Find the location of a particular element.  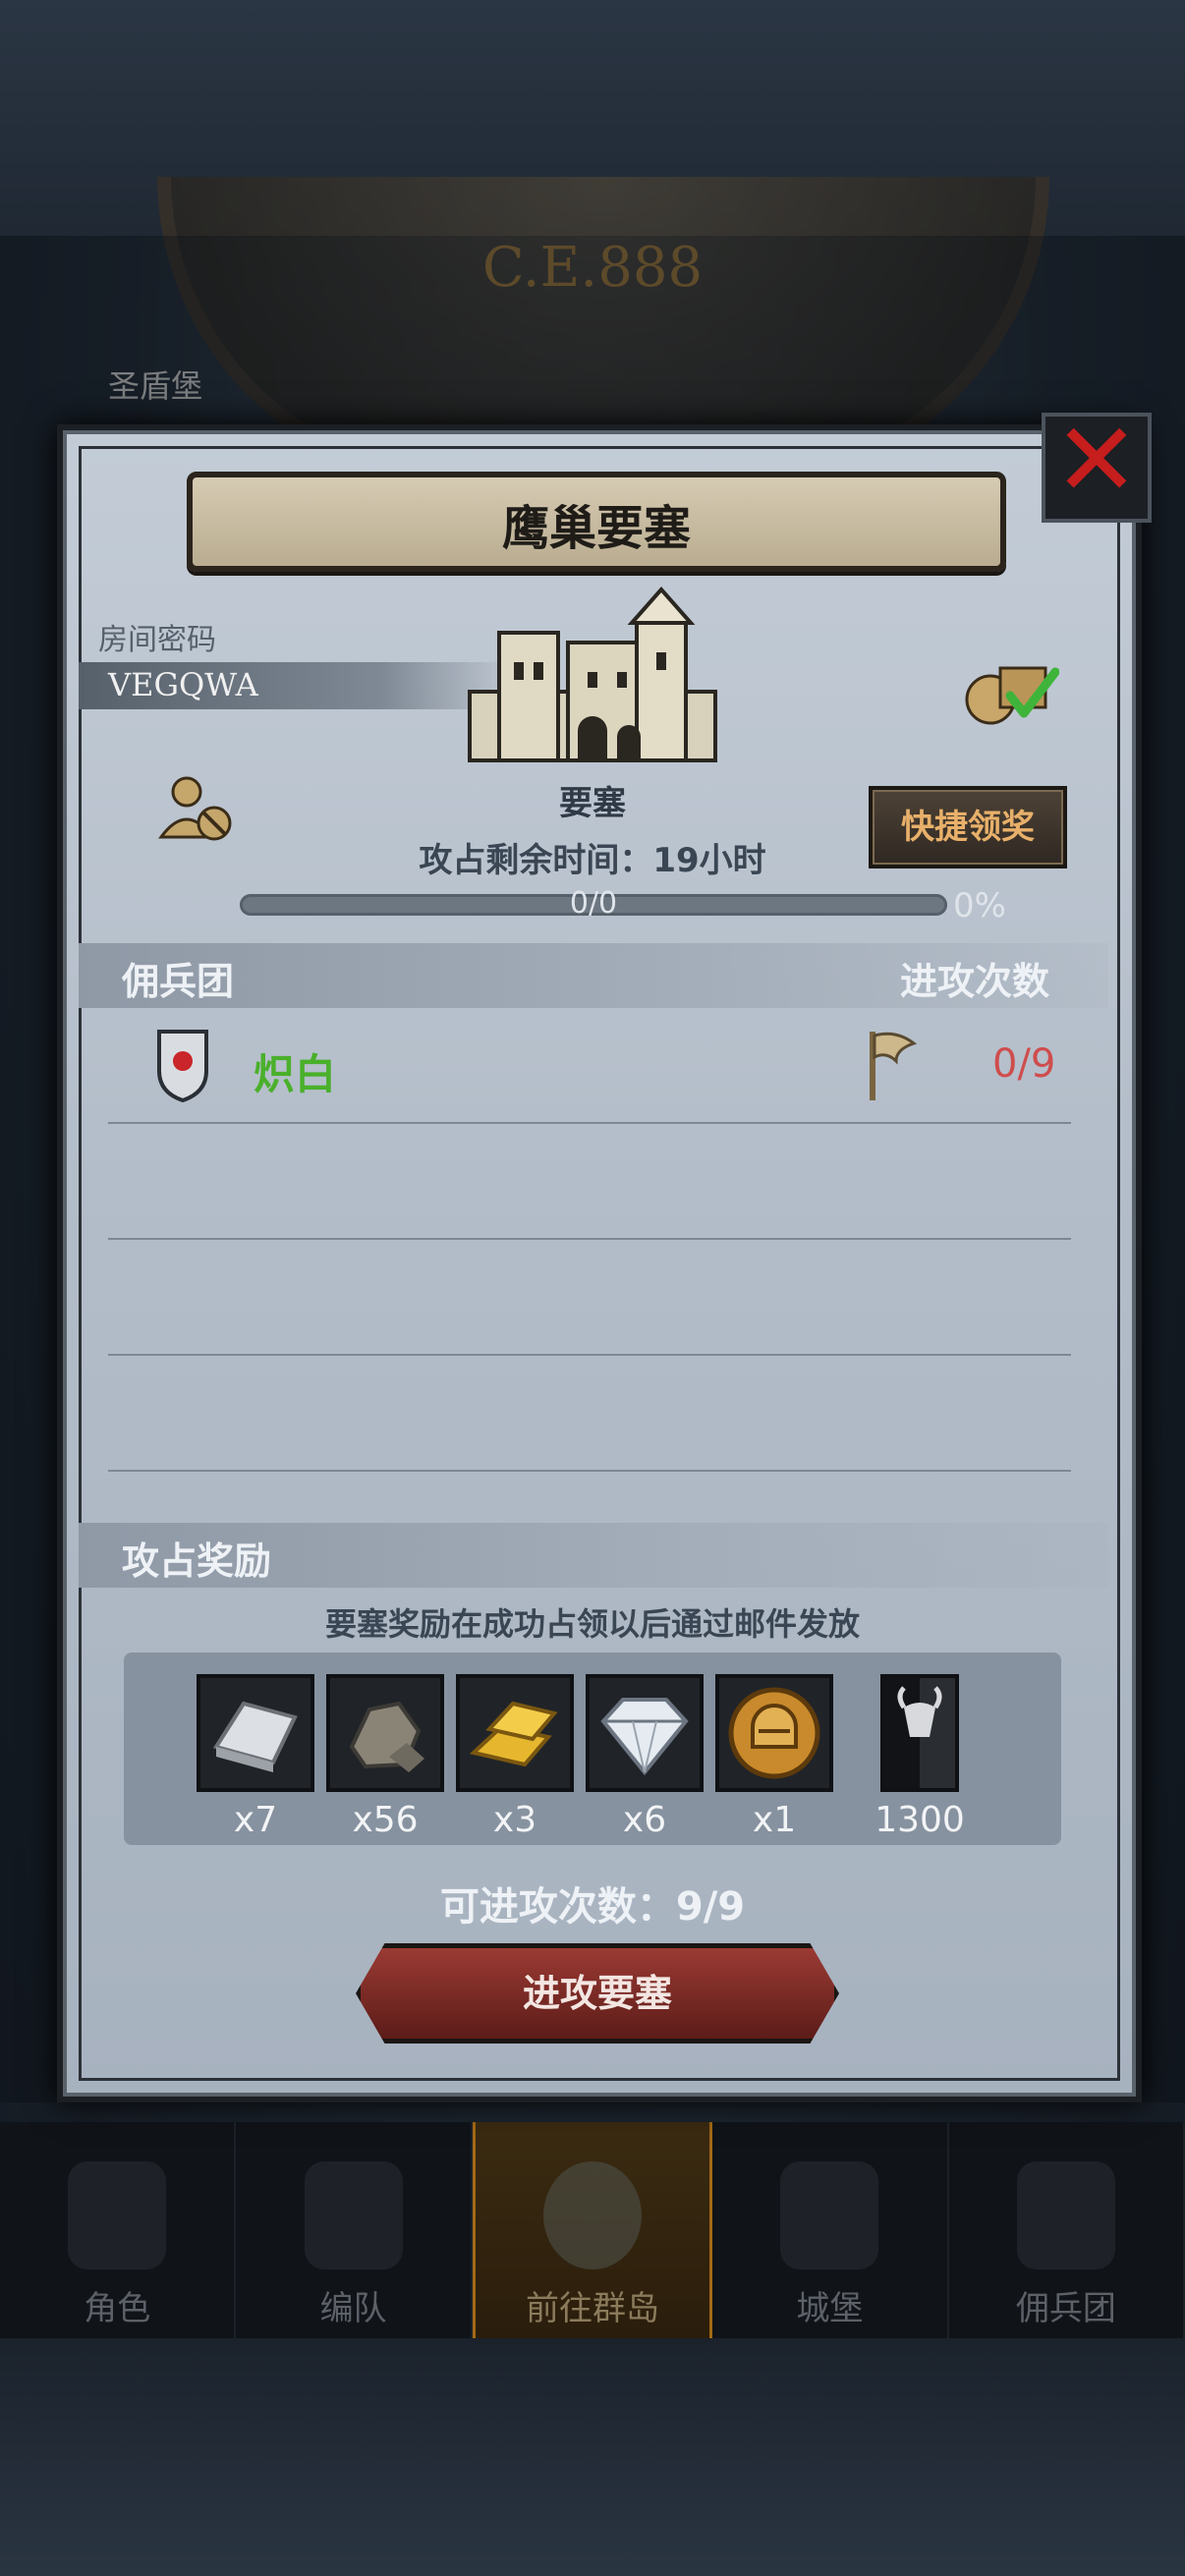

guild-shield-icon is located at coordinates (183, 1066).